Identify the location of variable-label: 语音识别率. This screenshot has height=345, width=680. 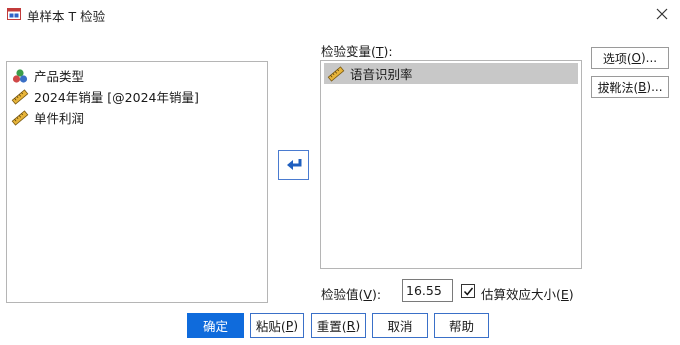
(381, 74).